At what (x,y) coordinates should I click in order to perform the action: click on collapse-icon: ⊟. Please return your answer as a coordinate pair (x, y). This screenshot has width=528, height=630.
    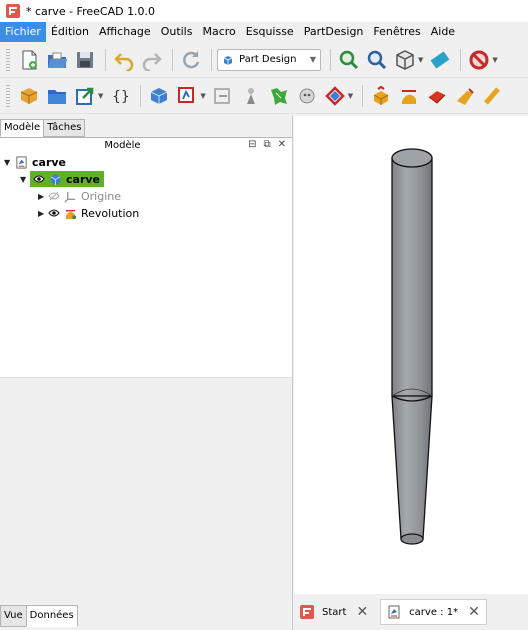
    Looking at the image, I should click on (252, 144).